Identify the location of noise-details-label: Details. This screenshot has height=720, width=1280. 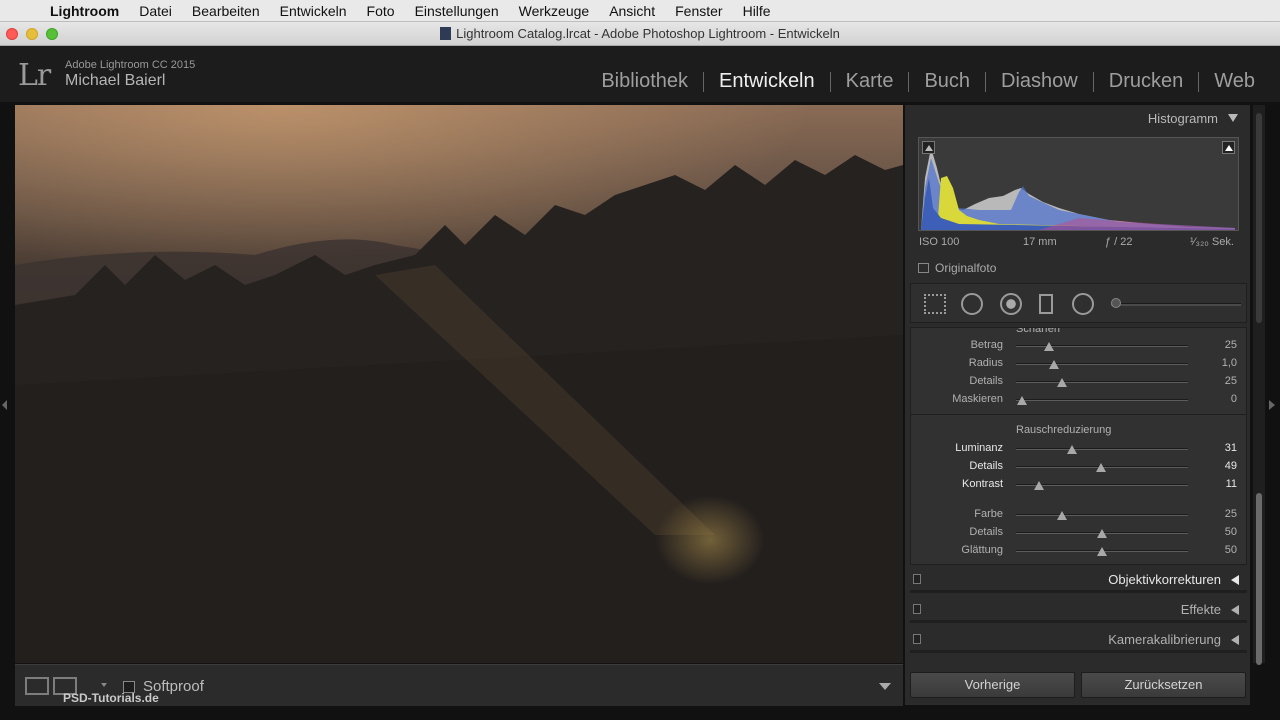
(986, 466).